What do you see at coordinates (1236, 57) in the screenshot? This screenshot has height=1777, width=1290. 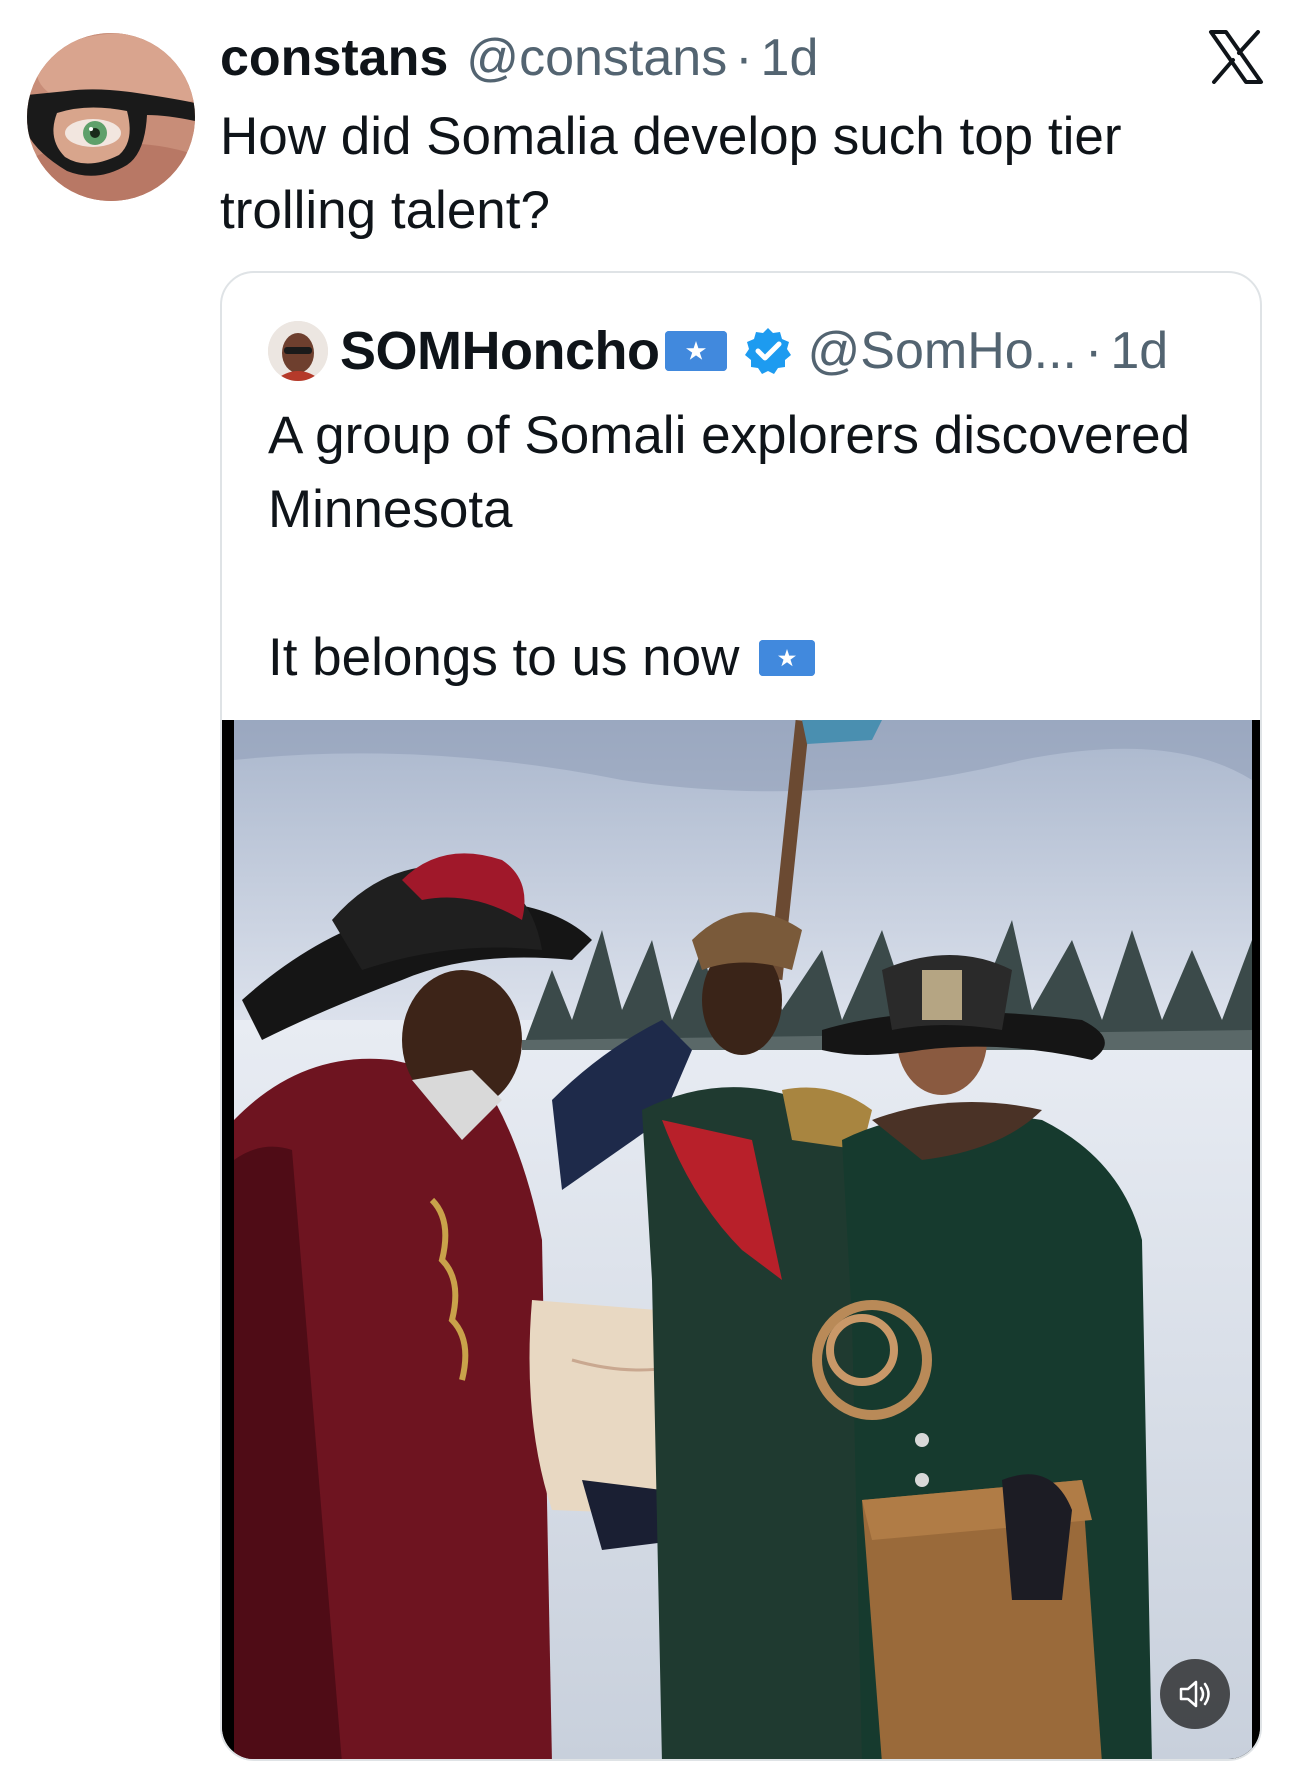 I see `x-logo-icon` at bounding box center [1236, 57].